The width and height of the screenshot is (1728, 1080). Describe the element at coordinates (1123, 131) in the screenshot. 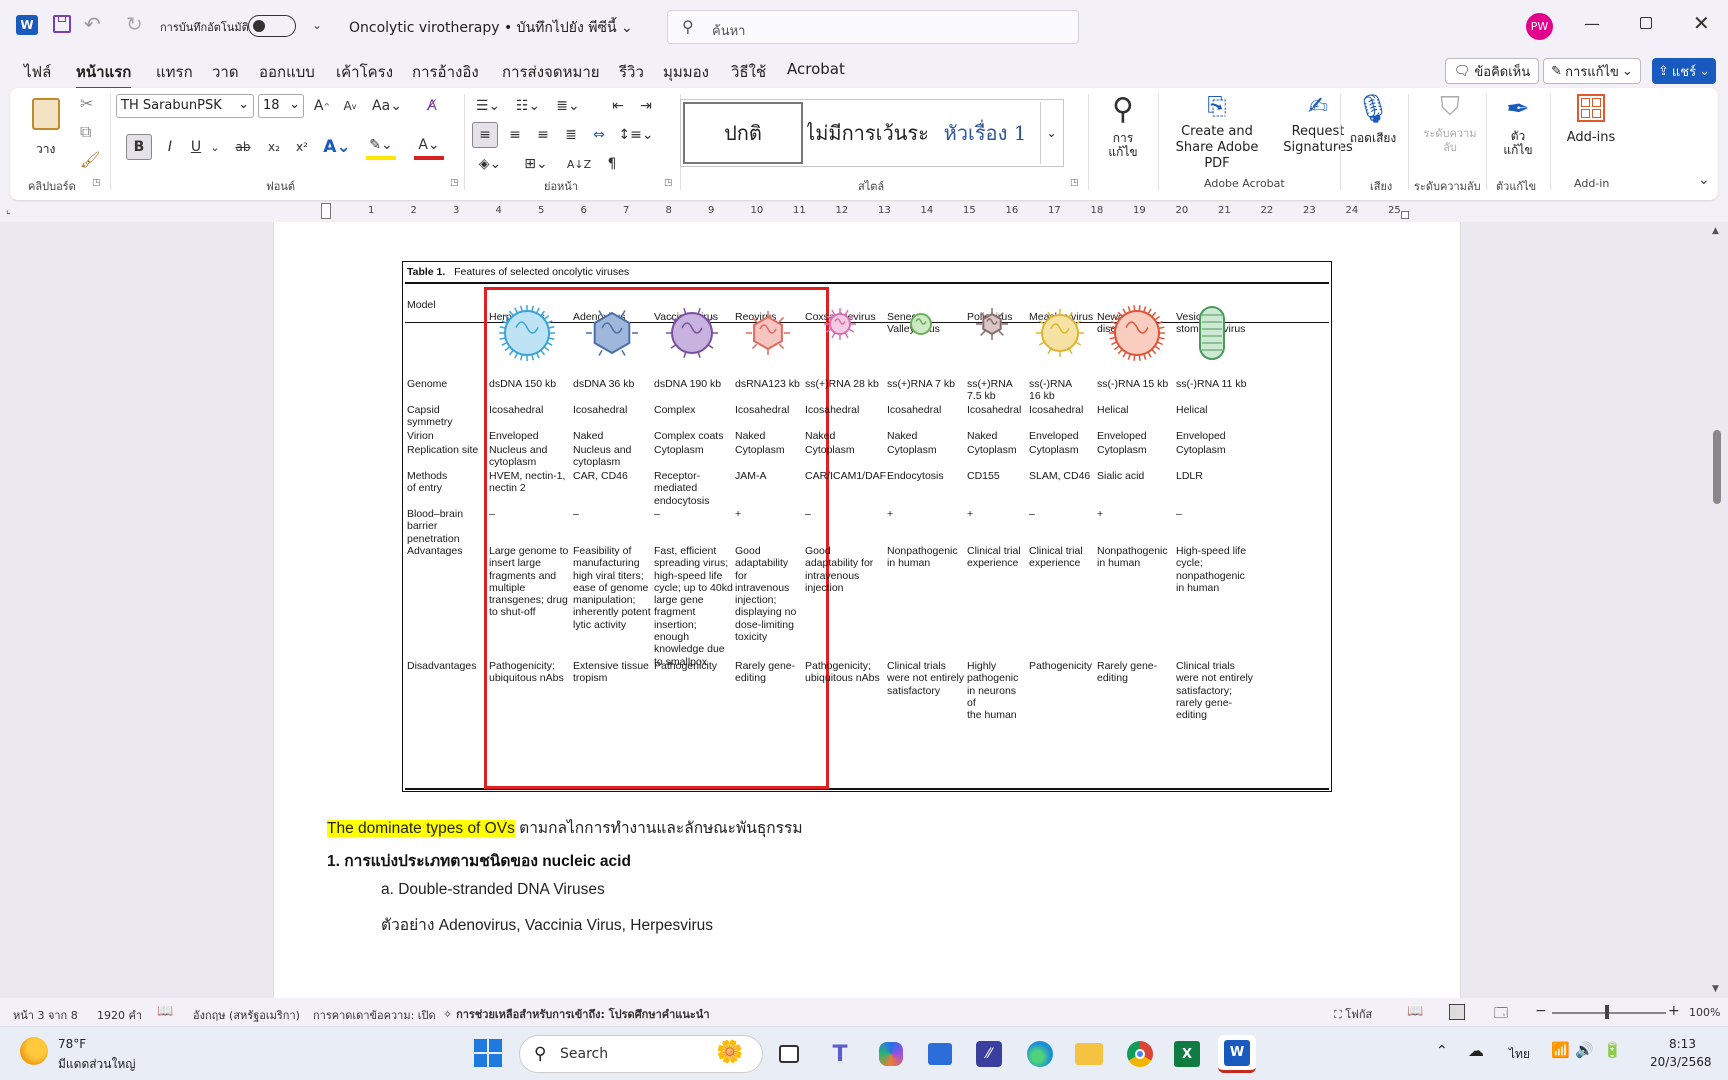

I see `find-button: ⚲ การแก้ไข` at that location.